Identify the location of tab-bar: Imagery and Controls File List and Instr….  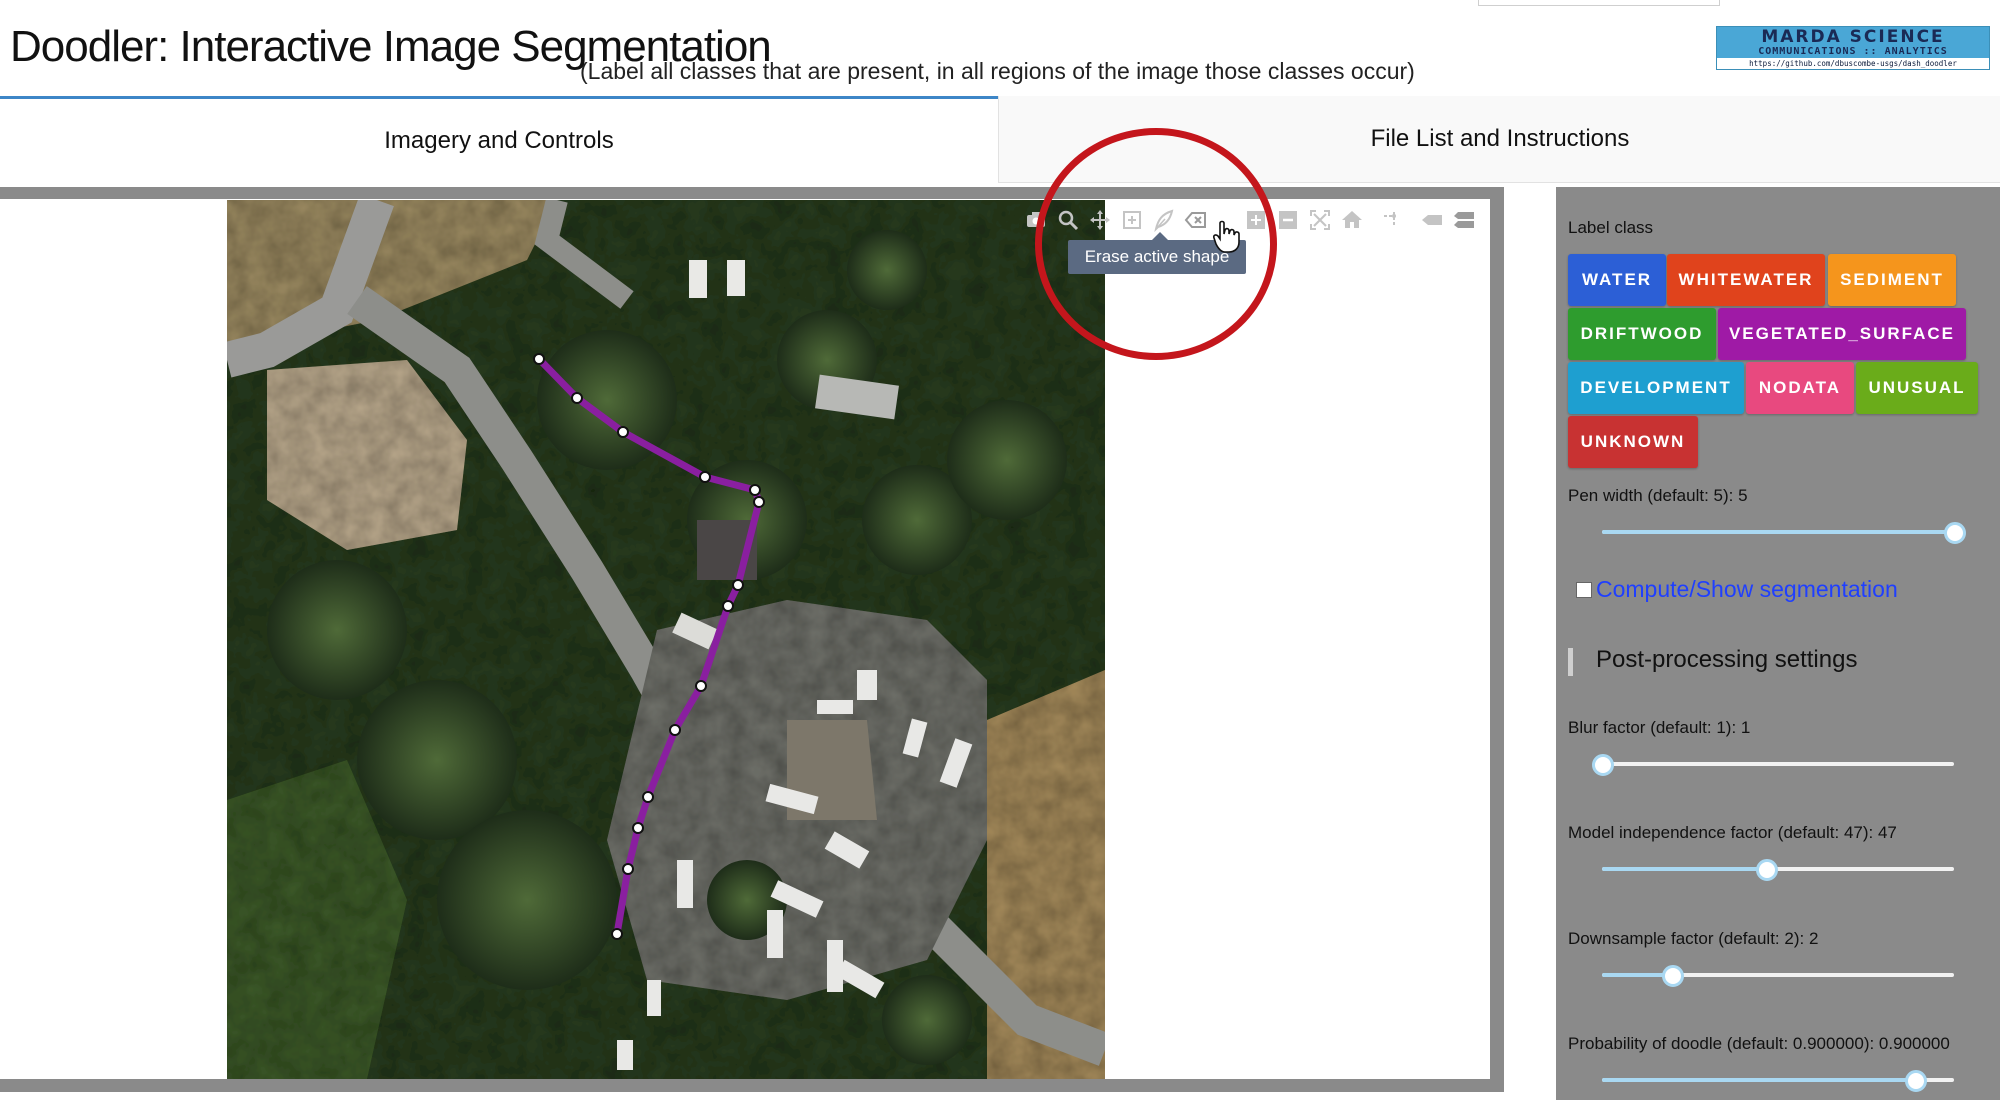
(1000, 139).